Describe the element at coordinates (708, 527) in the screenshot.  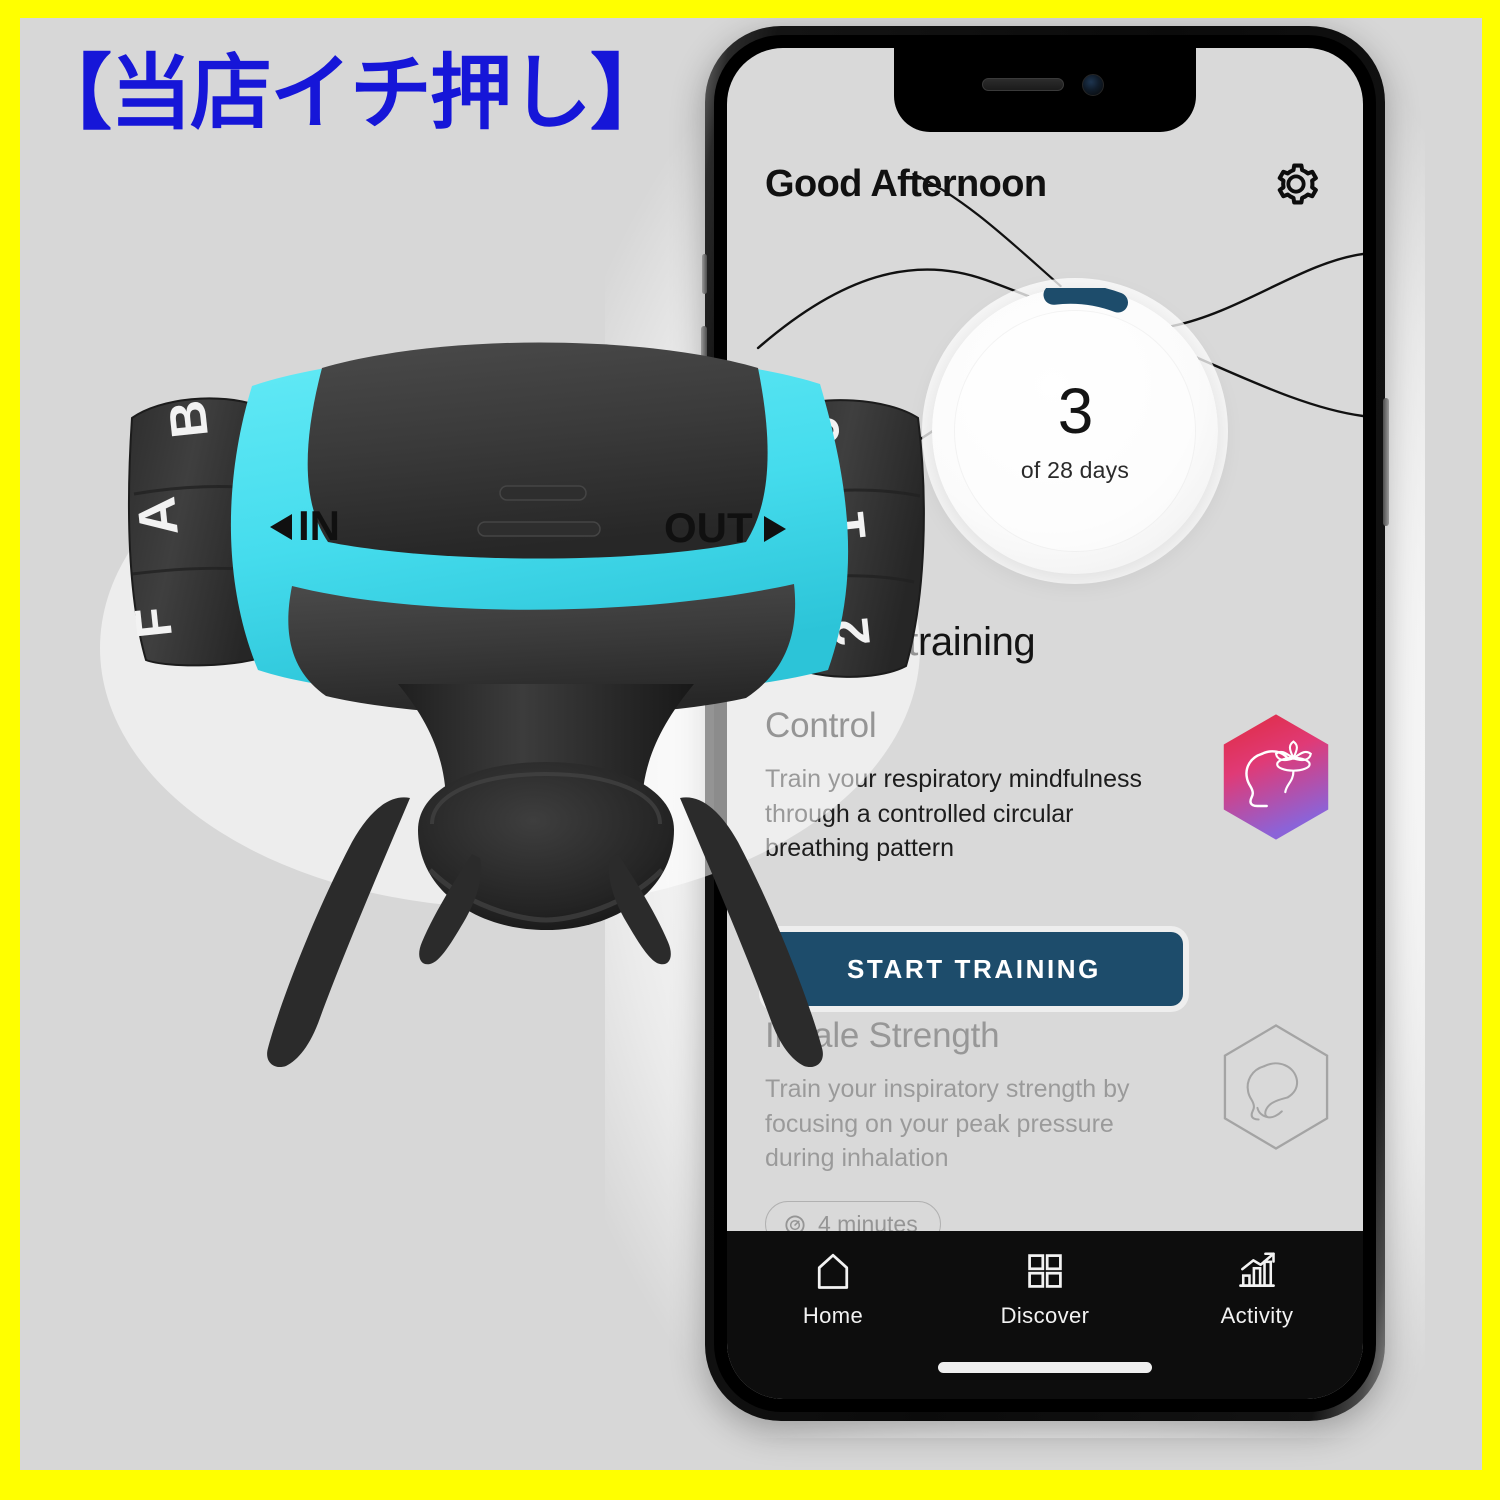
I see `outlet-label: OUT` at that location.